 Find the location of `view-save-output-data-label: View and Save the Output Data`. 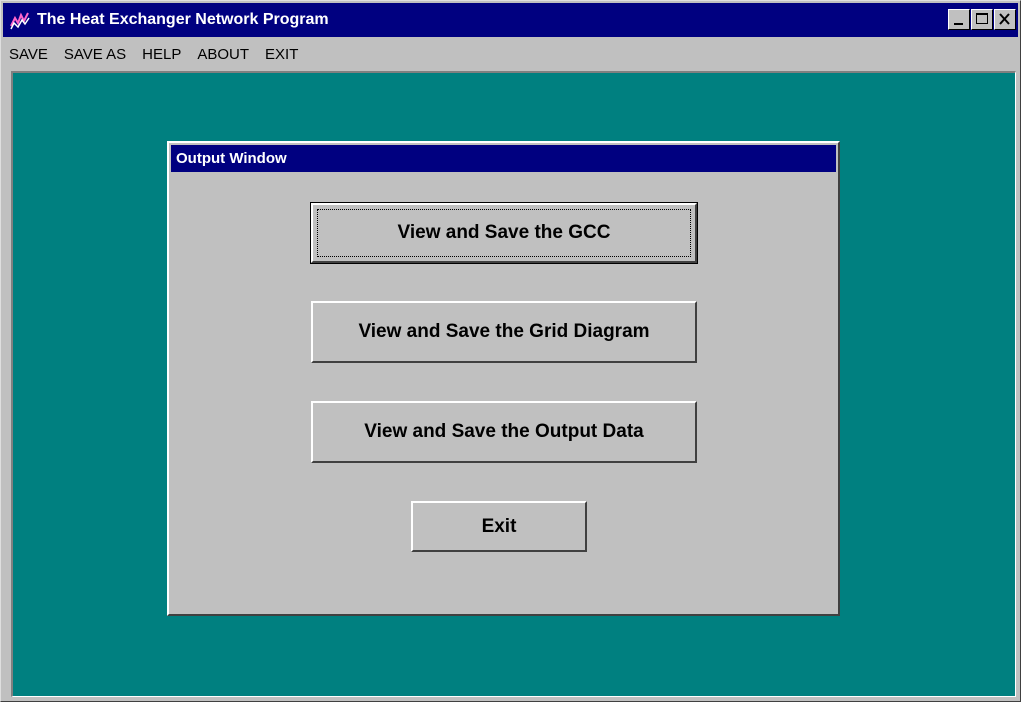

view-save-output-data-label: View and Save the Output Data is located at coordinates (504, 431).